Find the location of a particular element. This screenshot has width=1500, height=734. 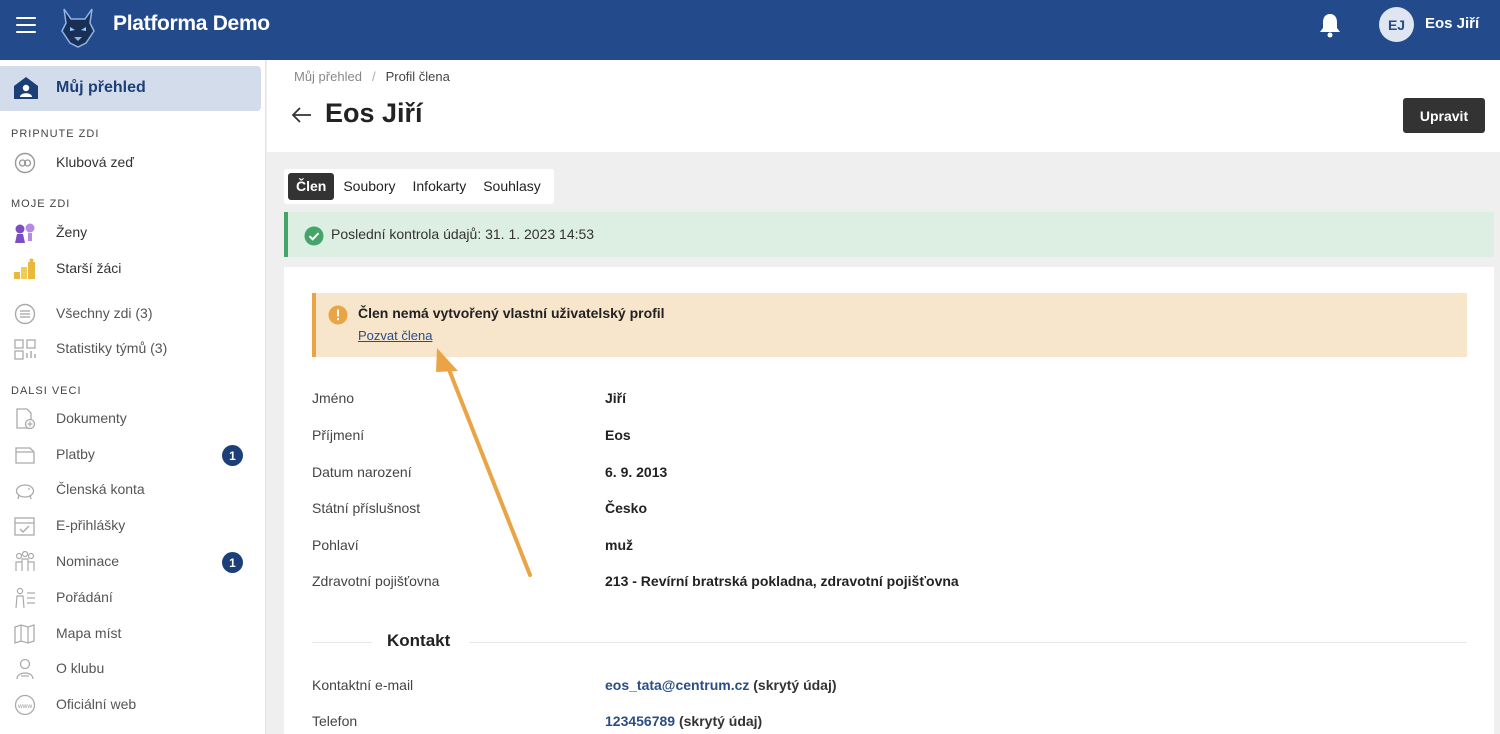

detail-label: Zdravotní pojišťovna is located at coordinates (376, 581).